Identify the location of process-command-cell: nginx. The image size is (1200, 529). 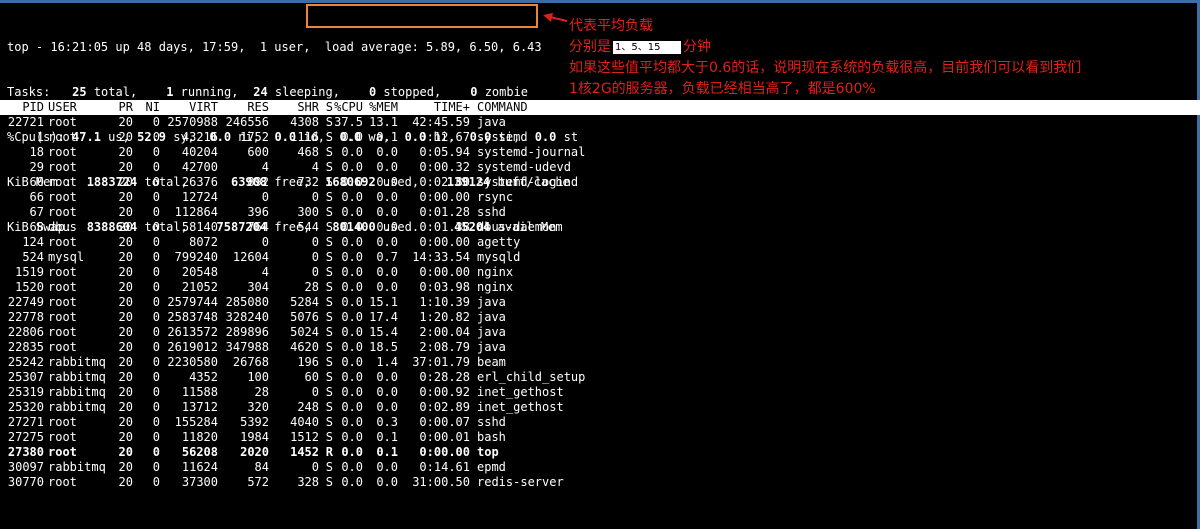
(495, 272).